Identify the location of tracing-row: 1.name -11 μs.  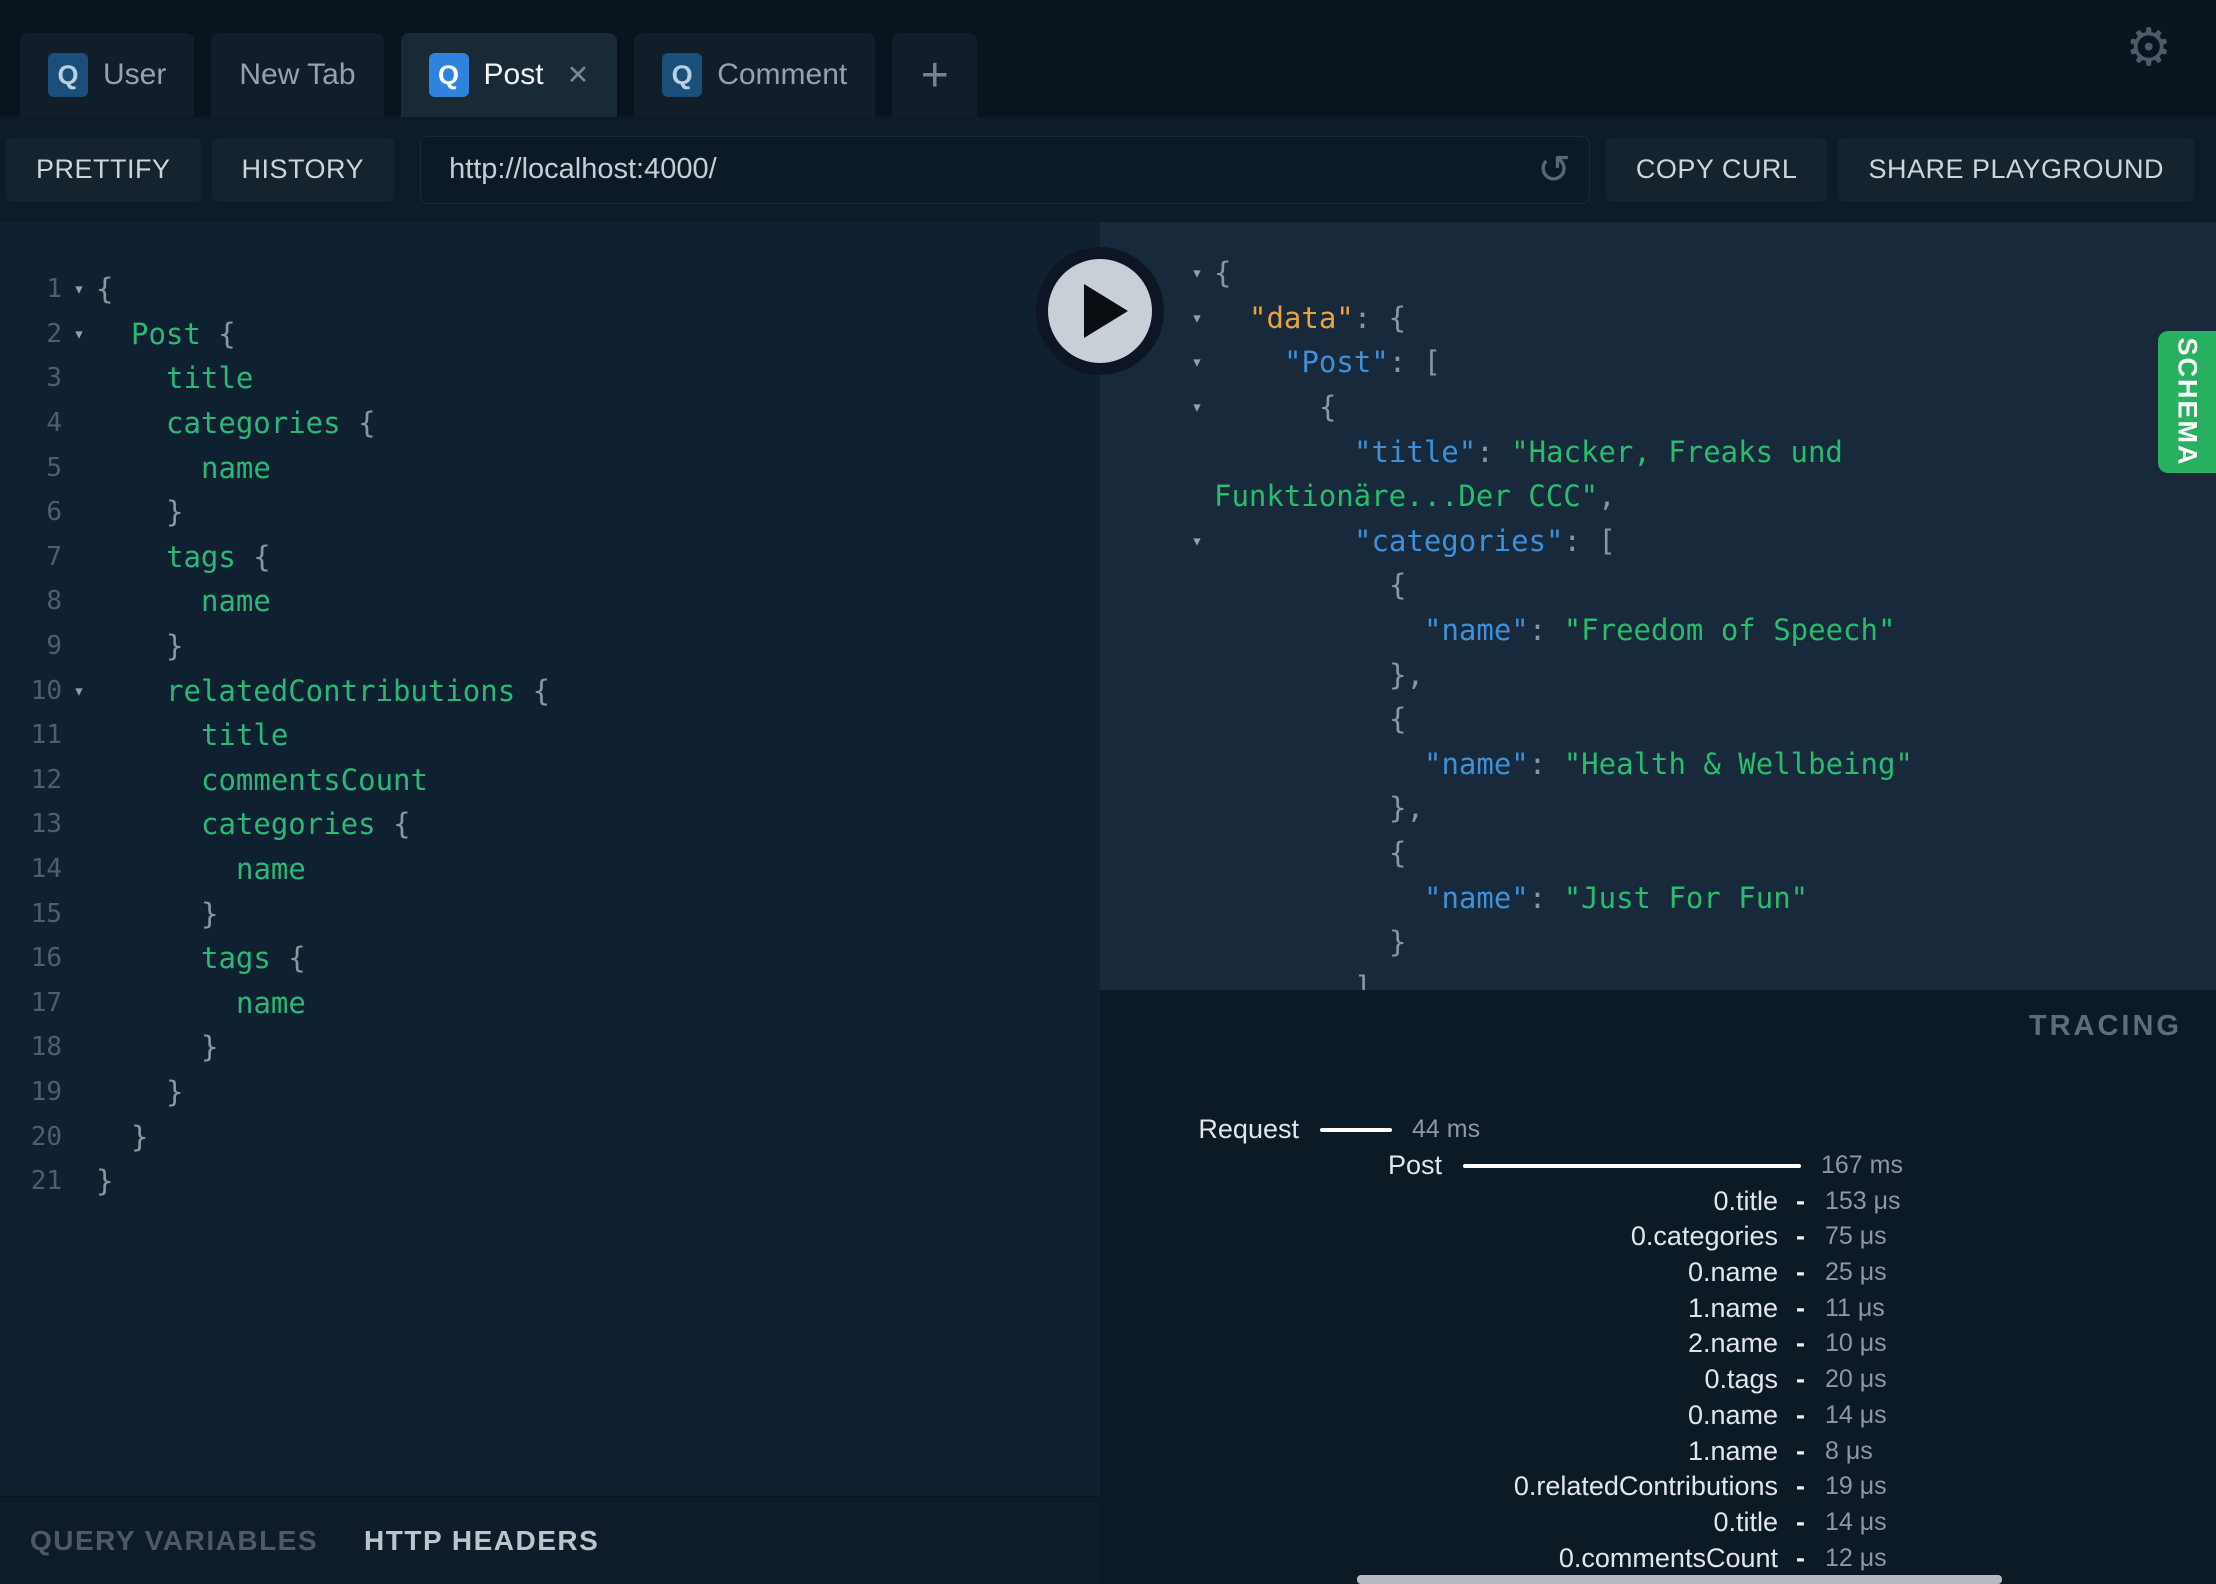
(1658, 1308).